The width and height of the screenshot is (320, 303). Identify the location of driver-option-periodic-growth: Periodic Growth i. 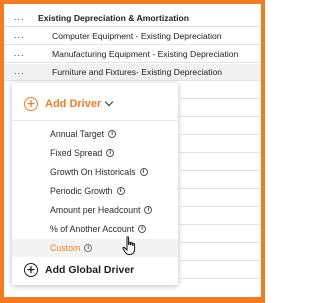
(95, 191).